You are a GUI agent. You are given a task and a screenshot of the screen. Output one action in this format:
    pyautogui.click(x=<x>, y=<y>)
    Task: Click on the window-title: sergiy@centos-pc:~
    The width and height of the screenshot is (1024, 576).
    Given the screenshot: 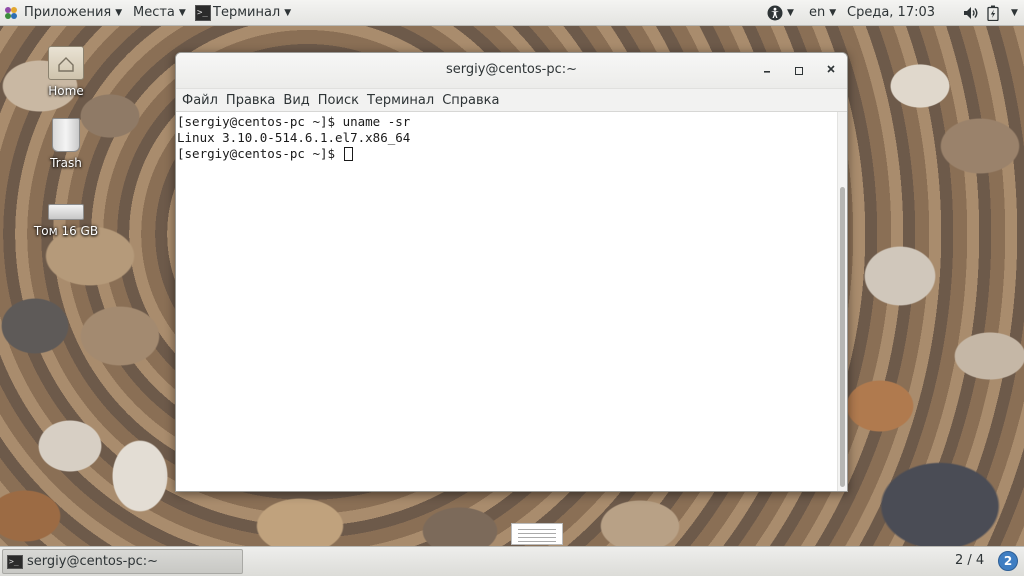 What is the action you would take?
    pyautogui.click(x=511, y=69)
    